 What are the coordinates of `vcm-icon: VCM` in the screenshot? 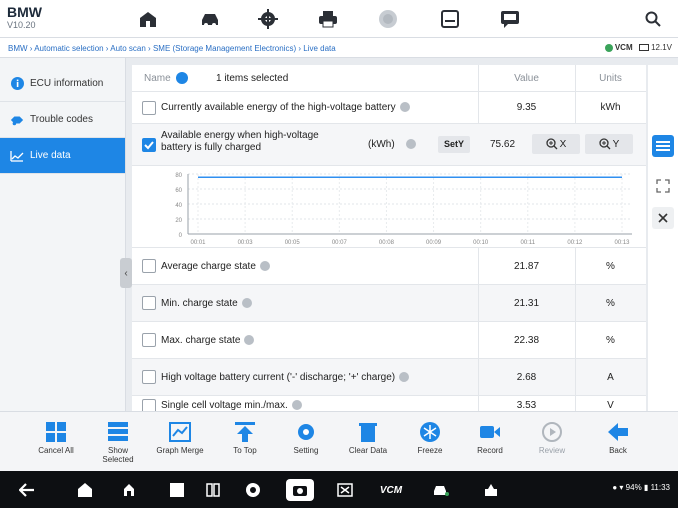 It's located at (391, 490).